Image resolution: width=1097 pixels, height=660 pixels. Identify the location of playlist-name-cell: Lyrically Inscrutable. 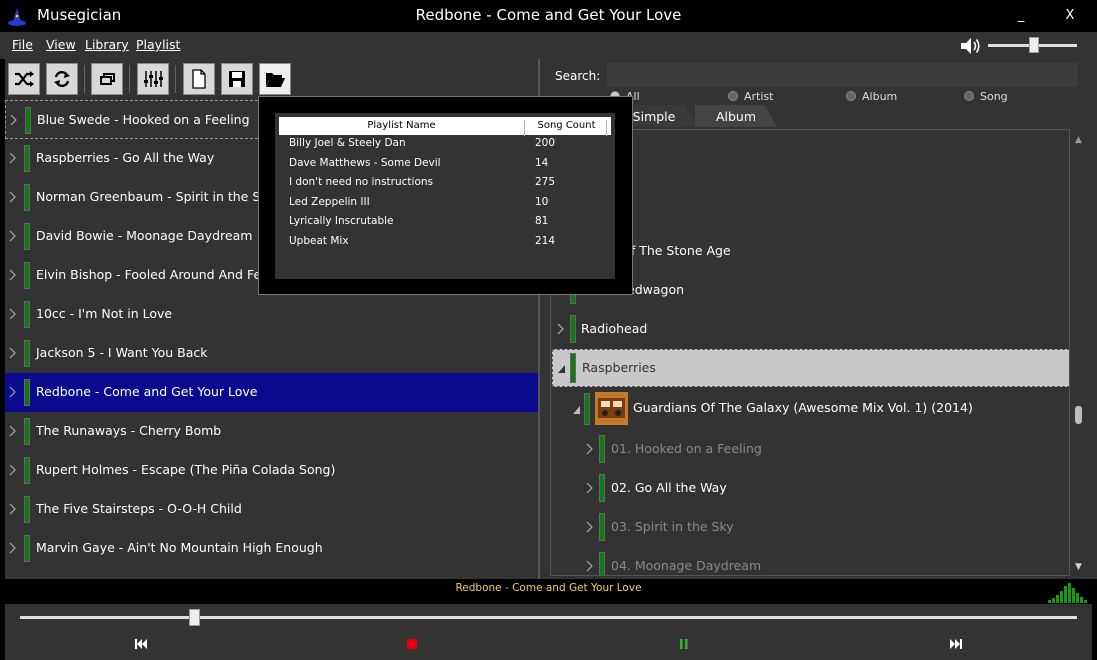
(341, 221).